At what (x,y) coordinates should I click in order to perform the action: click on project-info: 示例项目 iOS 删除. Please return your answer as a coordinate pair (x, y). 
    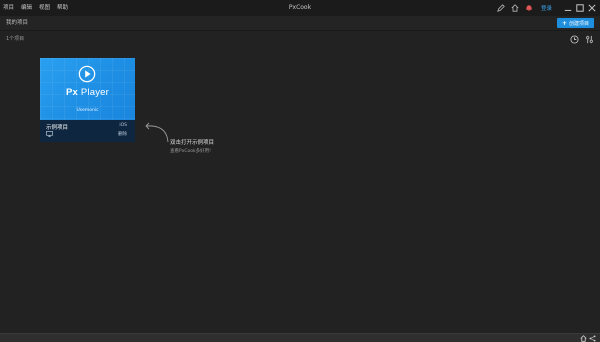
    Looking at the image, I should click on (87, 131).